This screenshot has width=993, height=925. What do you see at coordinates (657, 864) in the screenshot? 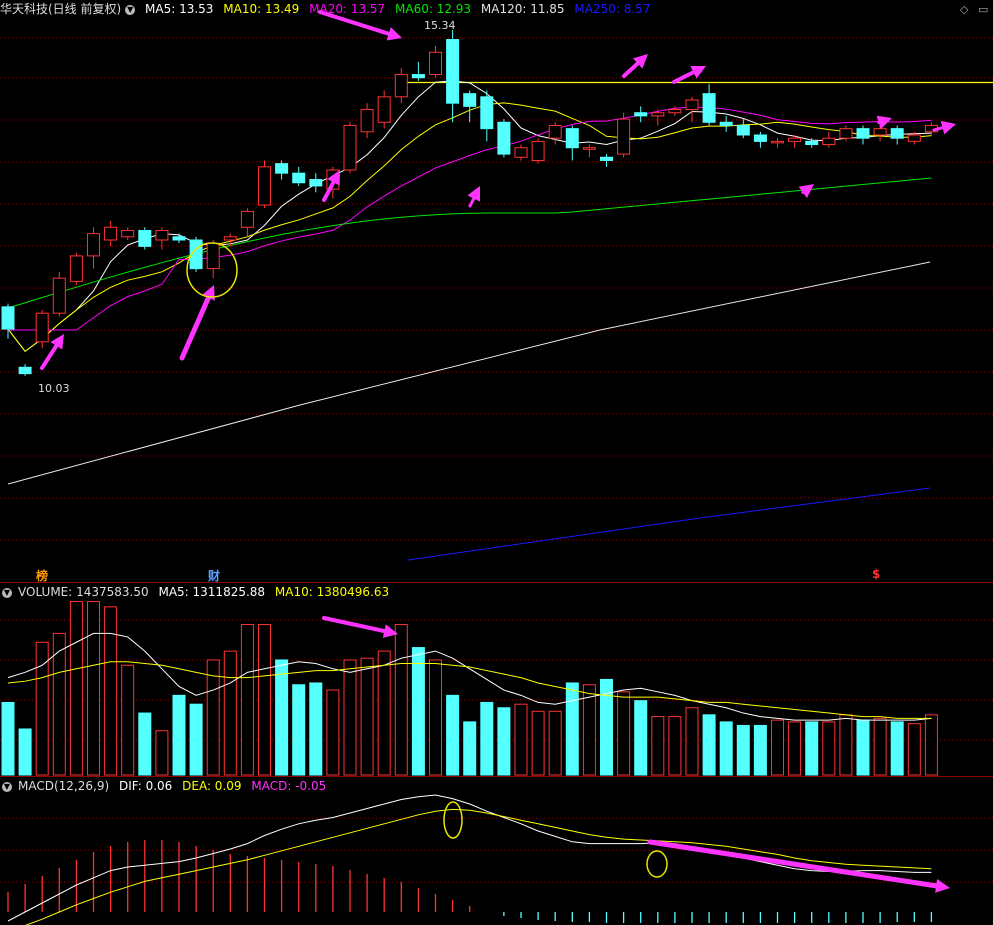
I see `annotation-circle` at bounding box center [657, 864].